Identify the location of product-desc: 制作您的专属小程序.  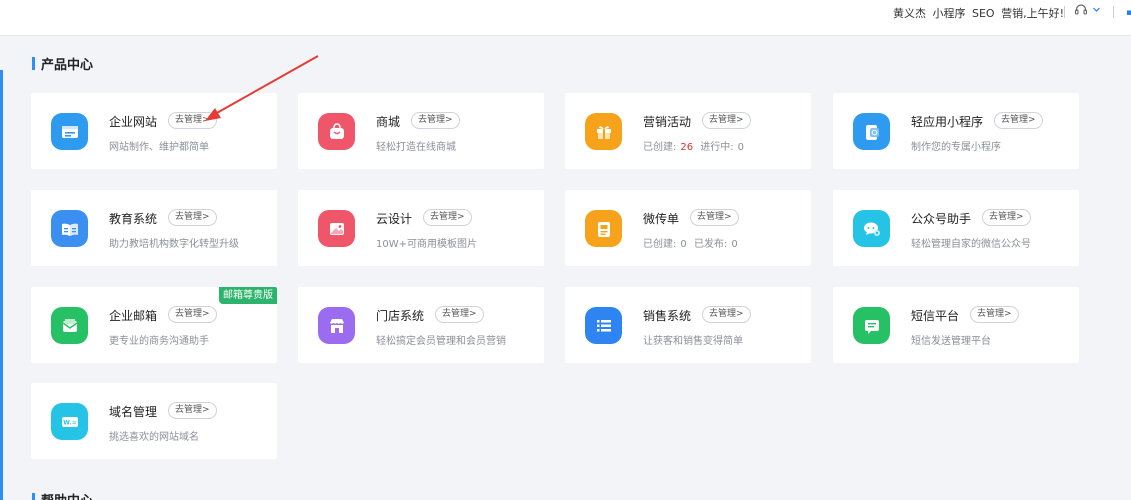
(956, 147).